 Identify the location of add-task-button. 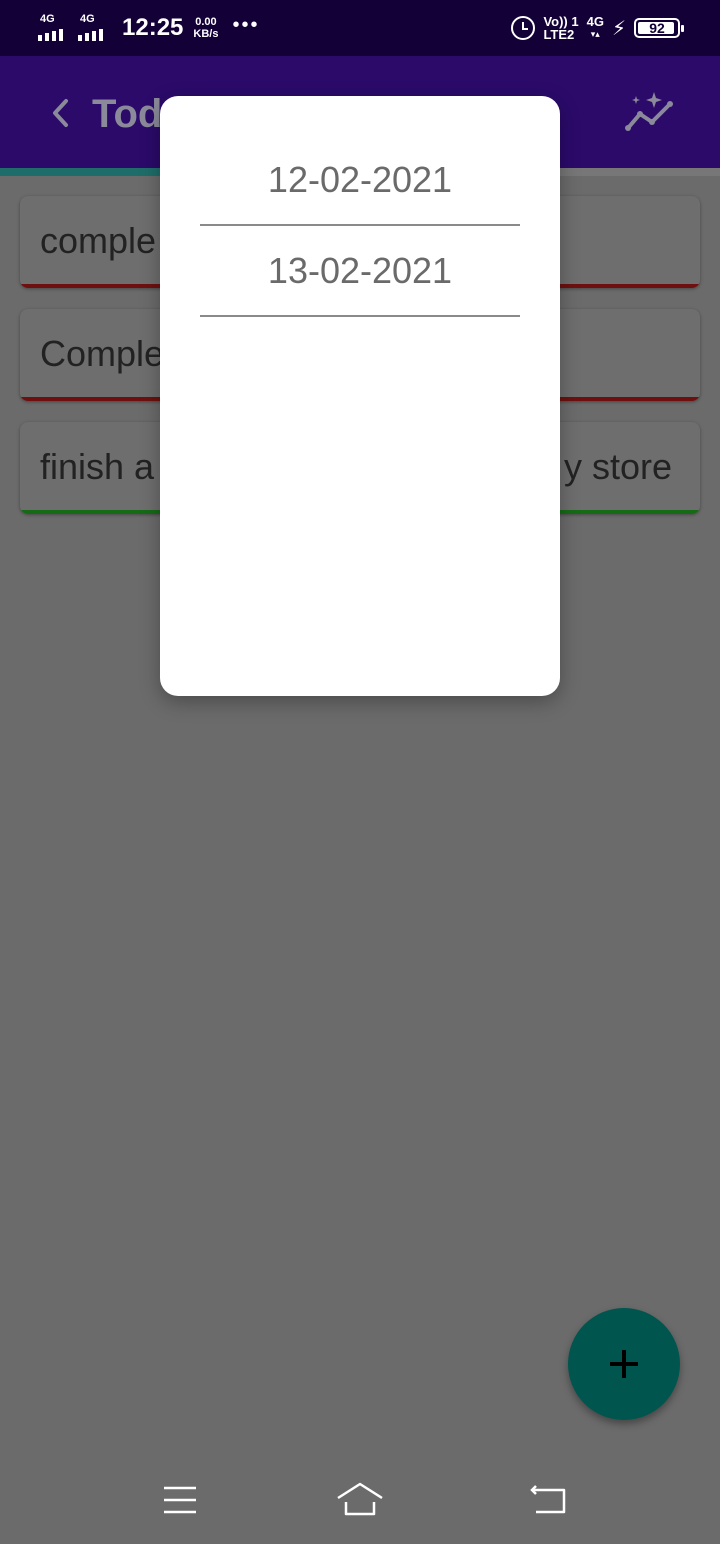
(624, 1364).